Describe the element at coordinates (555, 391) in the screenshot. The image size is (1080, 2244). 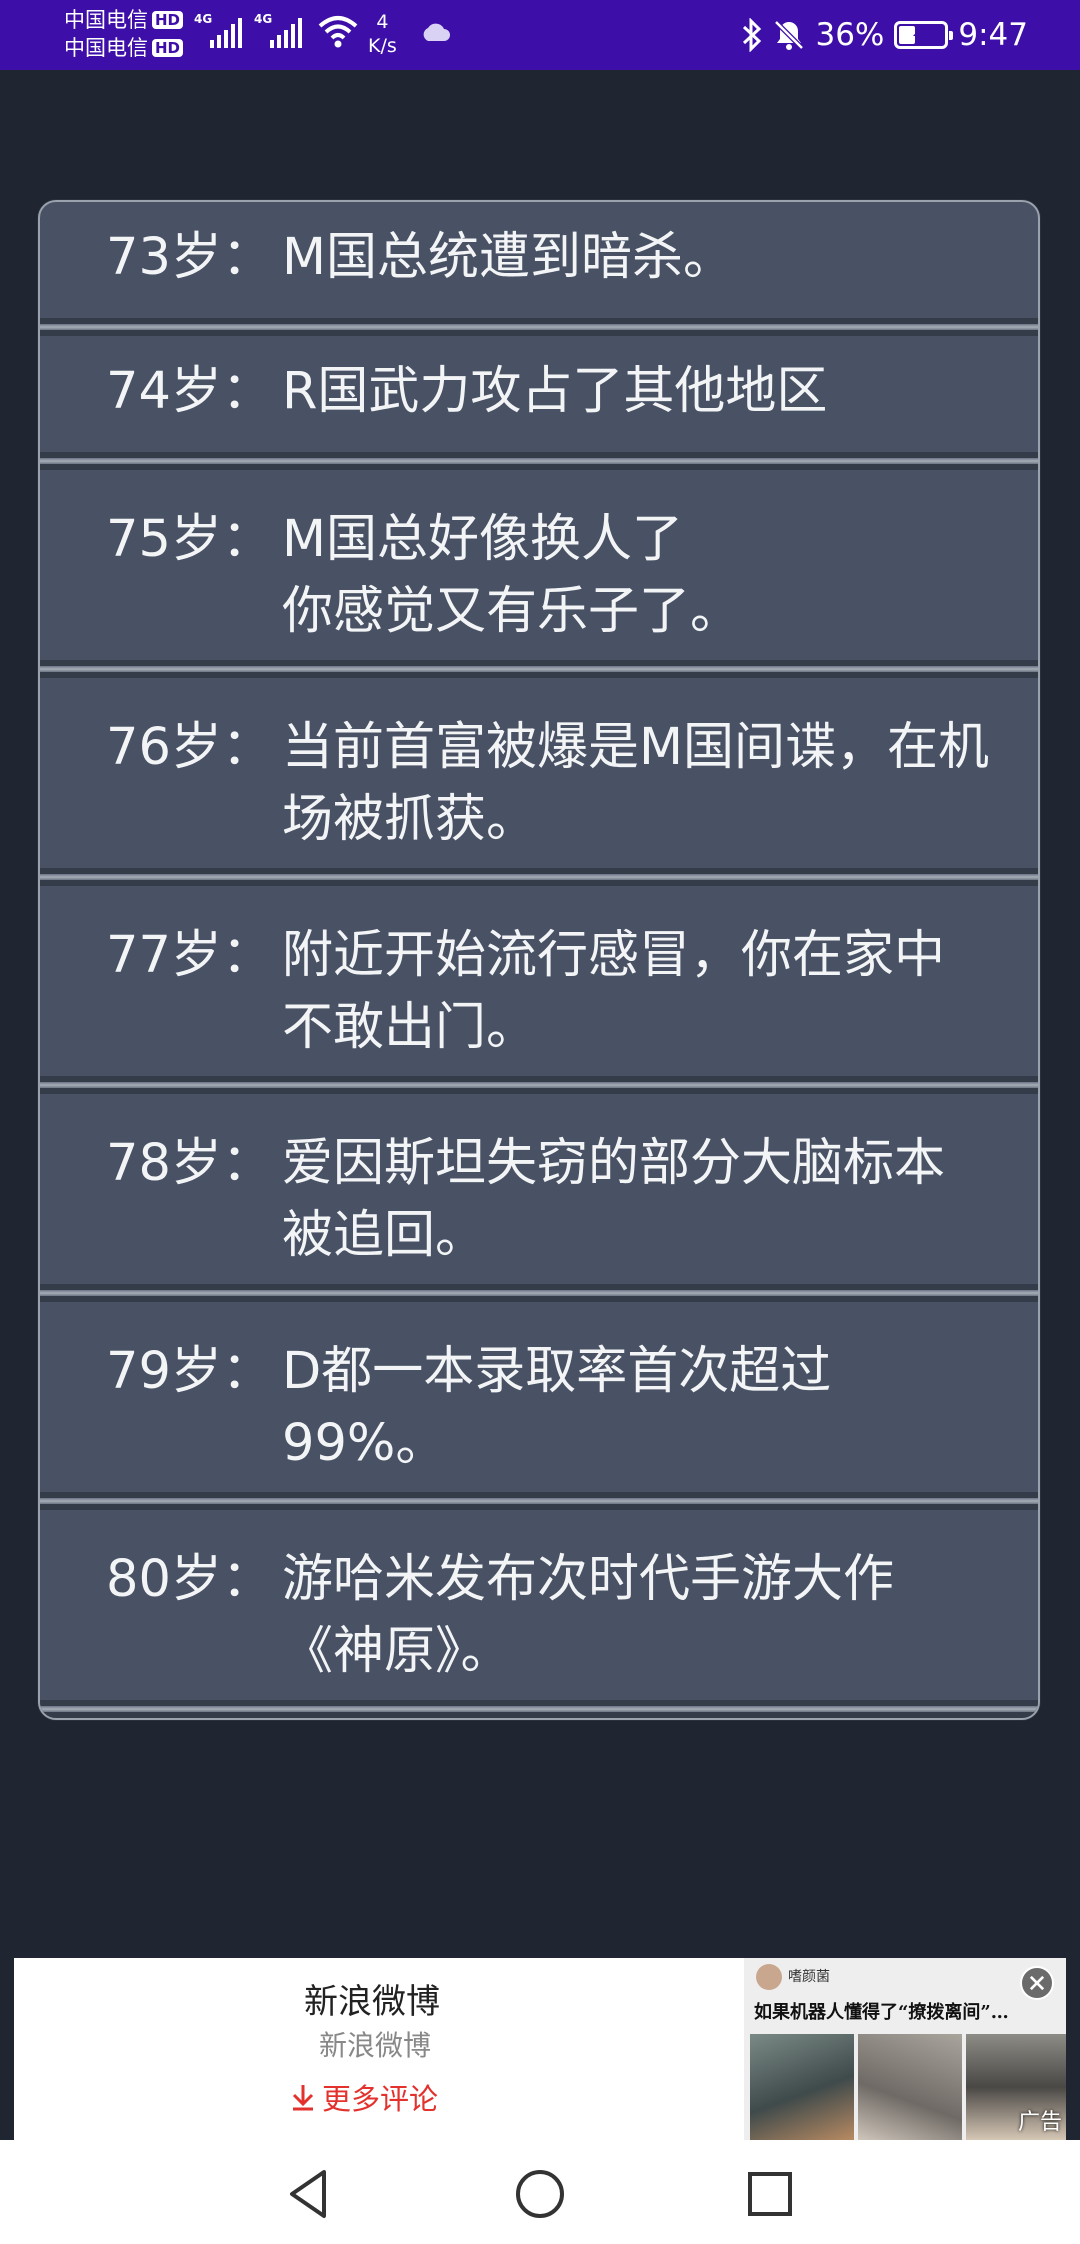
I see `event-text: R国武力攻占了其他地区` at that location.